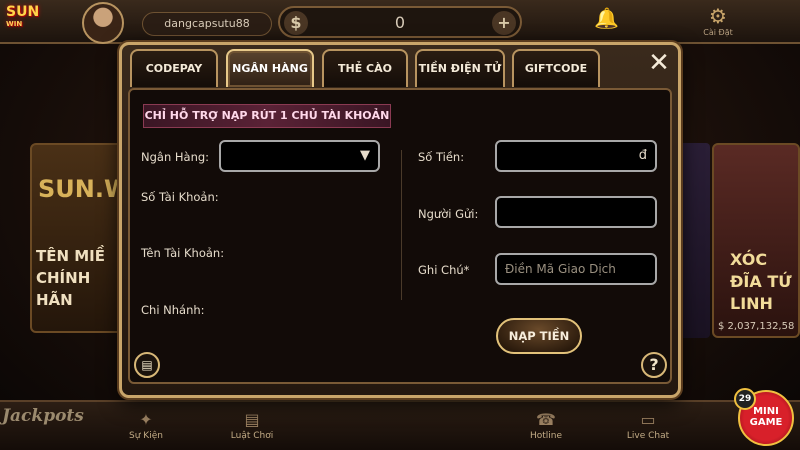 The height and width of the screenshot is (450, 800). I want to click on amount-label: Số Tiền:, so click(441, 157).